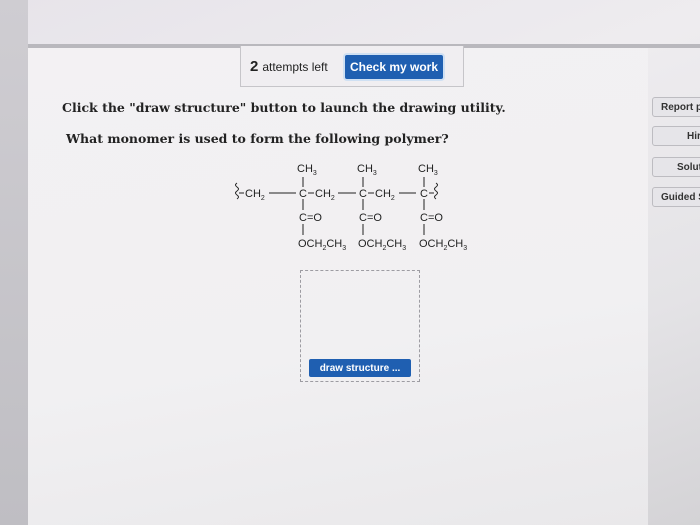  I want to click on backbone-carbon-3: C, so click(424, 194).